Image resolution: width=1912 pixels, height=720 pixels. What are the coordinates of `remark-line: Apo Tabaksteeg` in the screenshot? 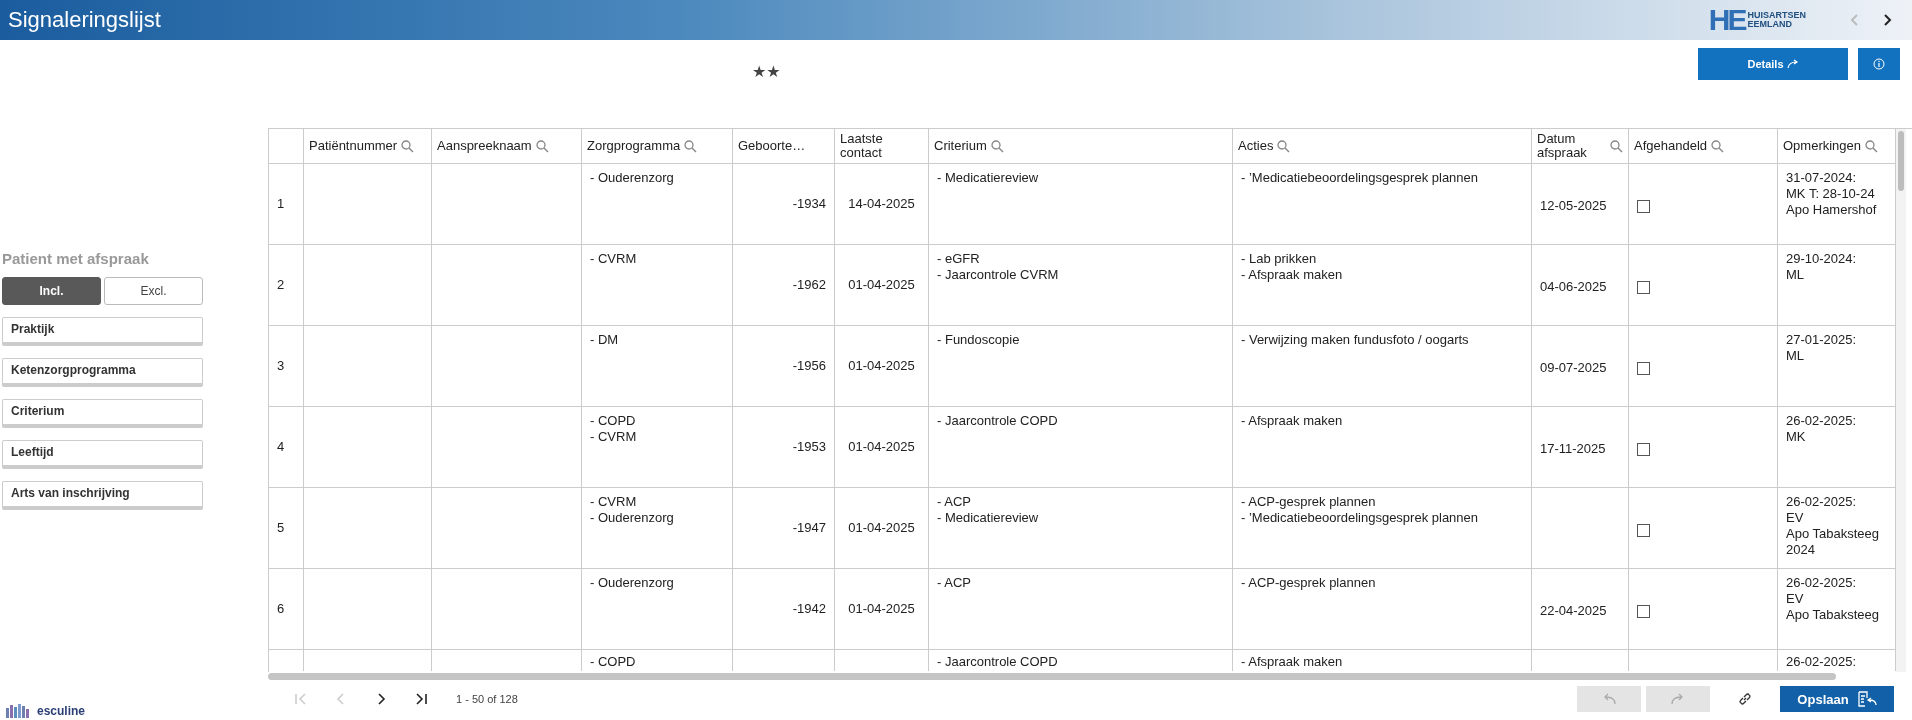 It's located at (1833, 534).